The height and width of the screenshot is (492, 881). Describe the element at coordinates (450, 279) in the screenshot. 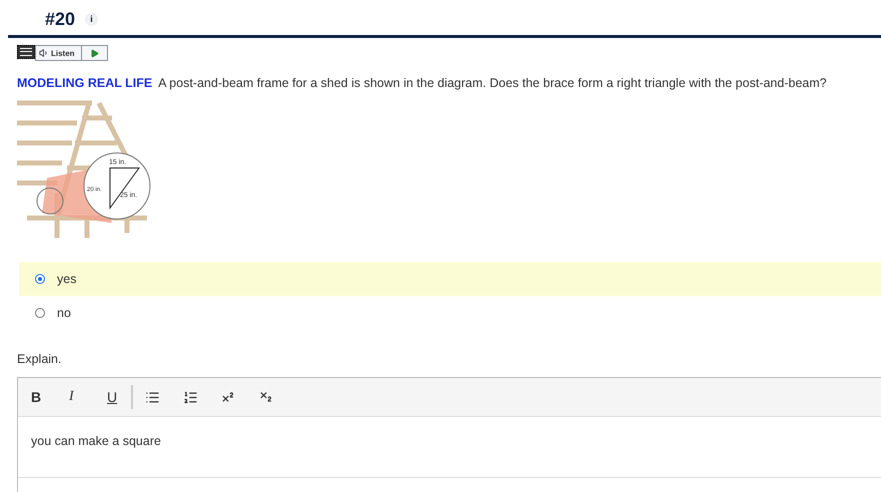

I see `answer-option: yes` at that location.